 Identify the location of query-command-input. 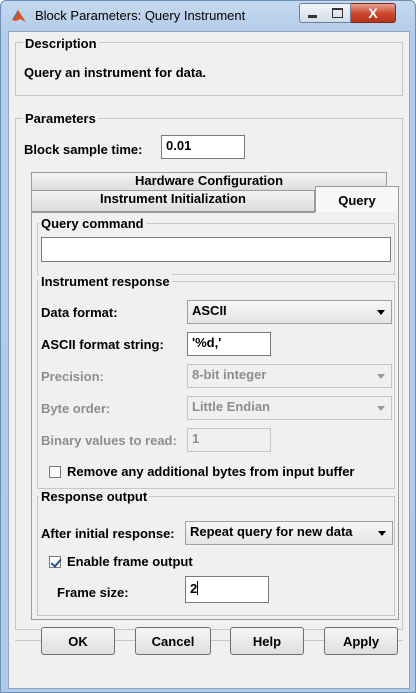
(216, 249).